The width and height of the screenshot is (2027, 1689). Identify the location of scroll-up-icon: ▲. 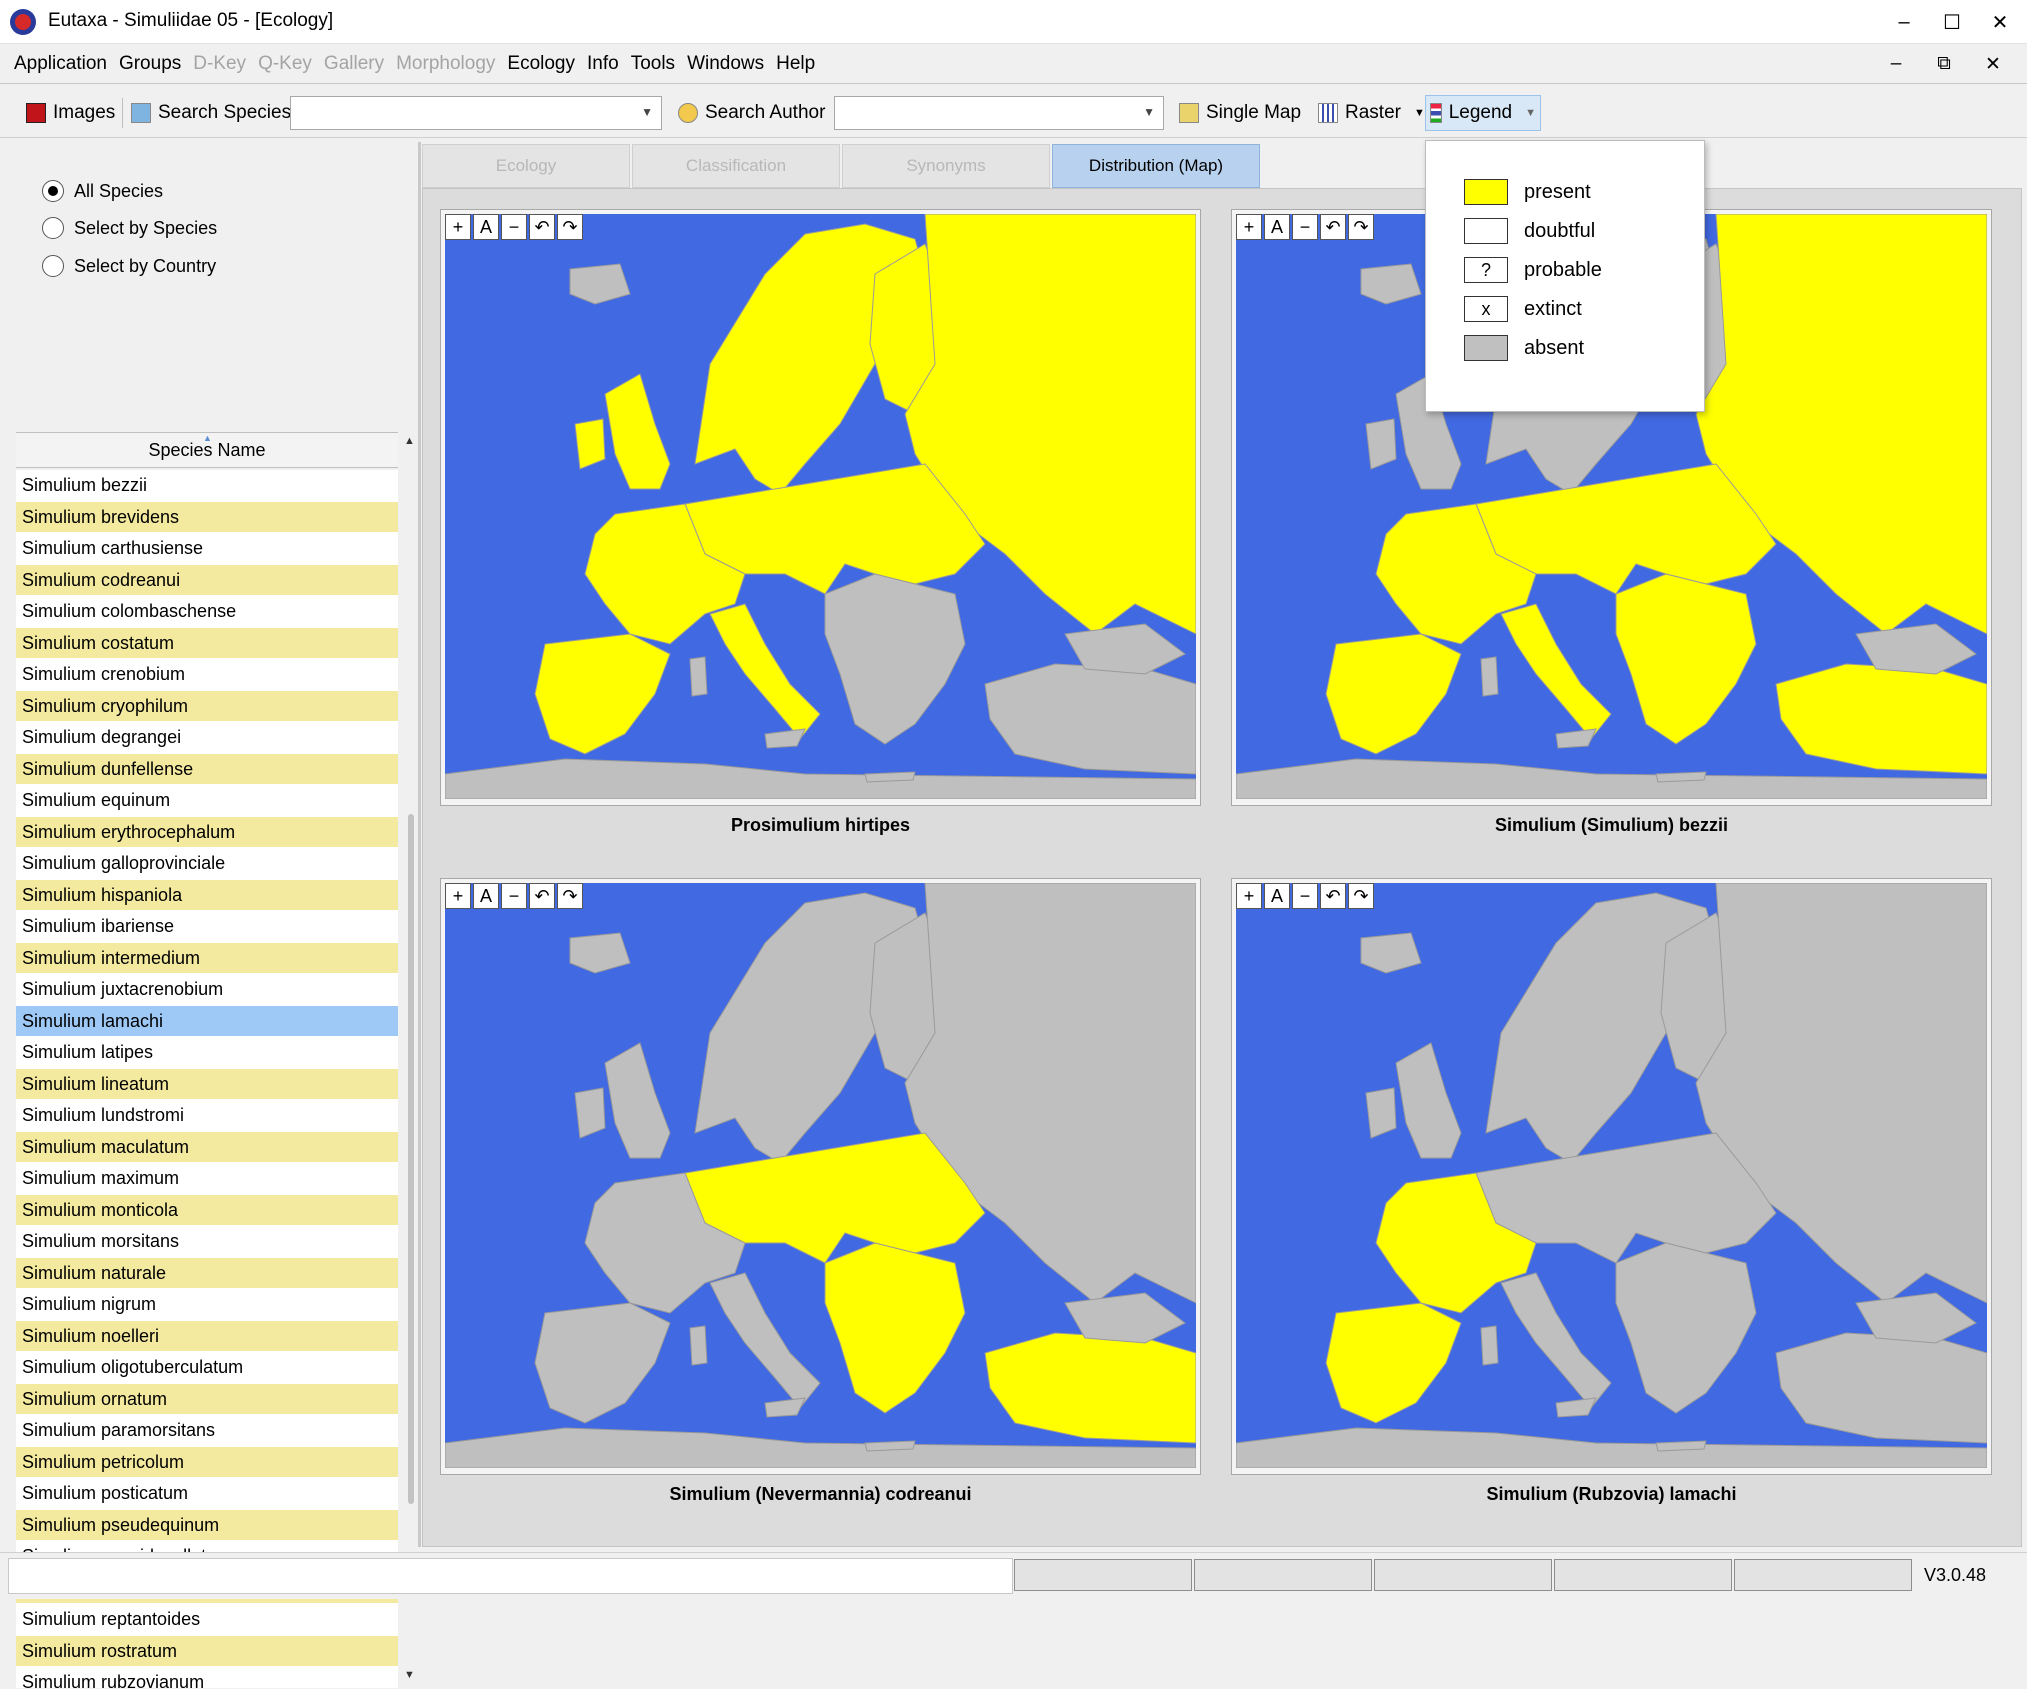
(409, 441).